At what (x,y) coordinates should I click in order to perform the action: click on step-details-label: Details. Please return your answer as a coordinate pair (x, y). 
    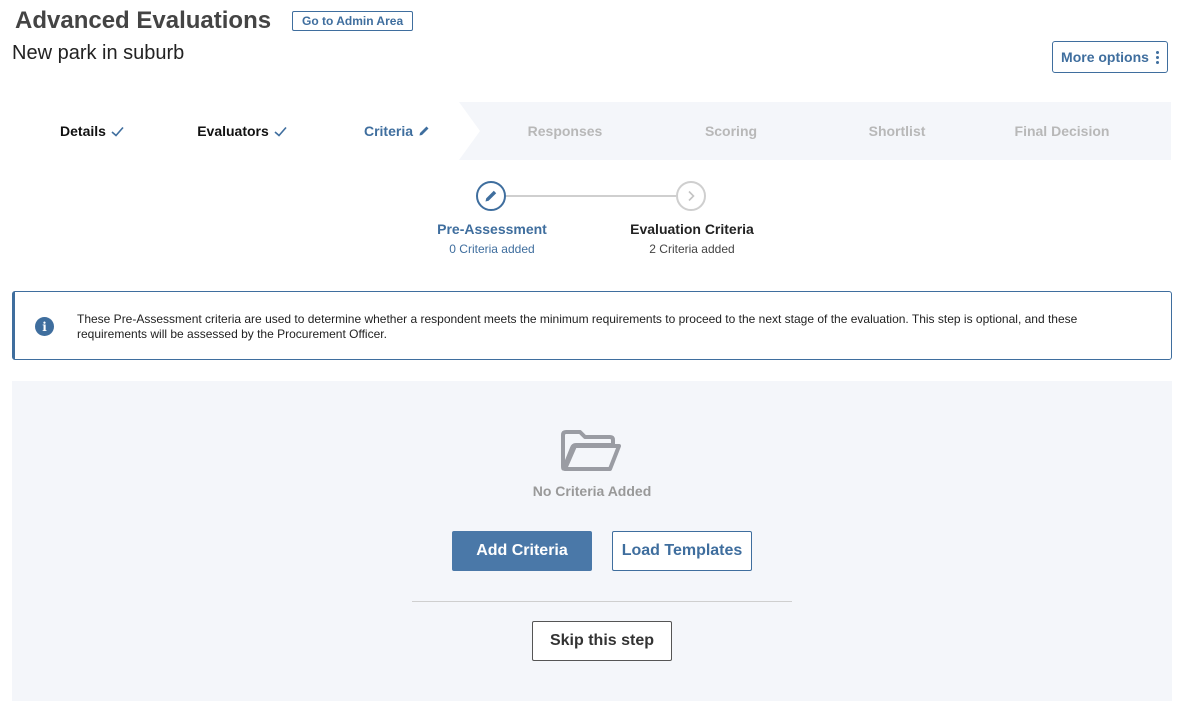
    Looking at the image, I should click on (83, 131).